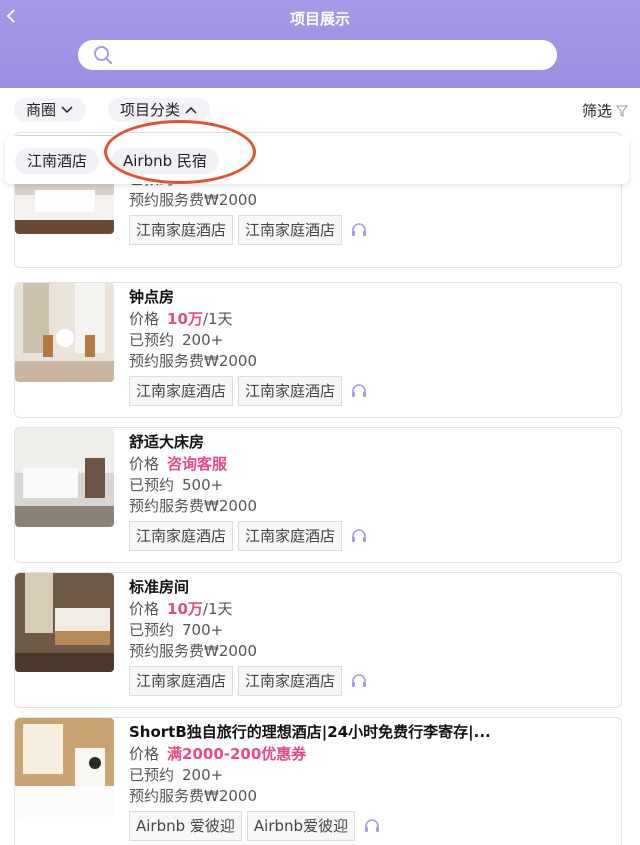 This screenshot has width=640, height=845. What do you see at coordinates (150, 110) in the screenshot?
I see `category-label: 项目分类` at bounding box center [150, 110].